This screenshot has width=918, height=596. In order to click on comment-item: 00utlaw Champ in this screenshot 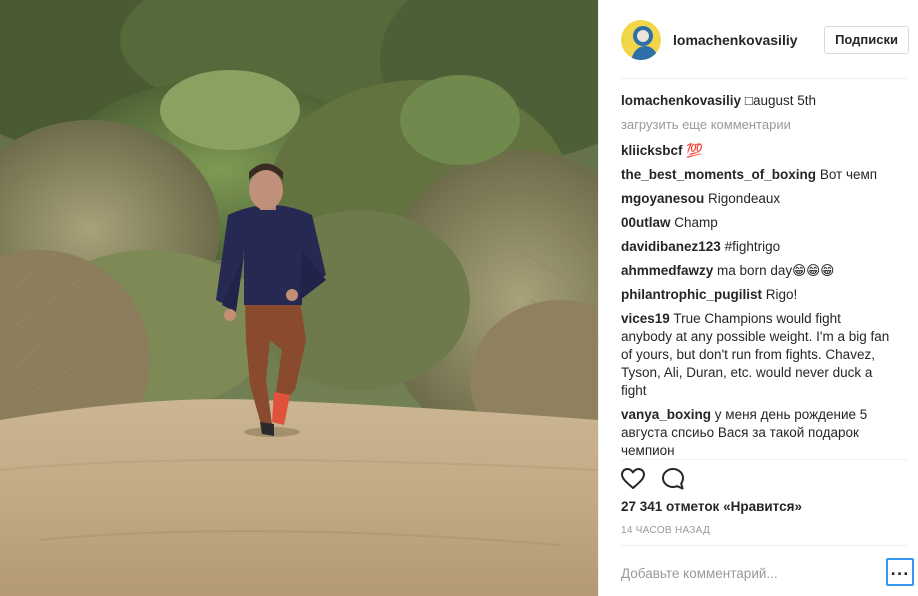, I will do `click(757, 223)`.